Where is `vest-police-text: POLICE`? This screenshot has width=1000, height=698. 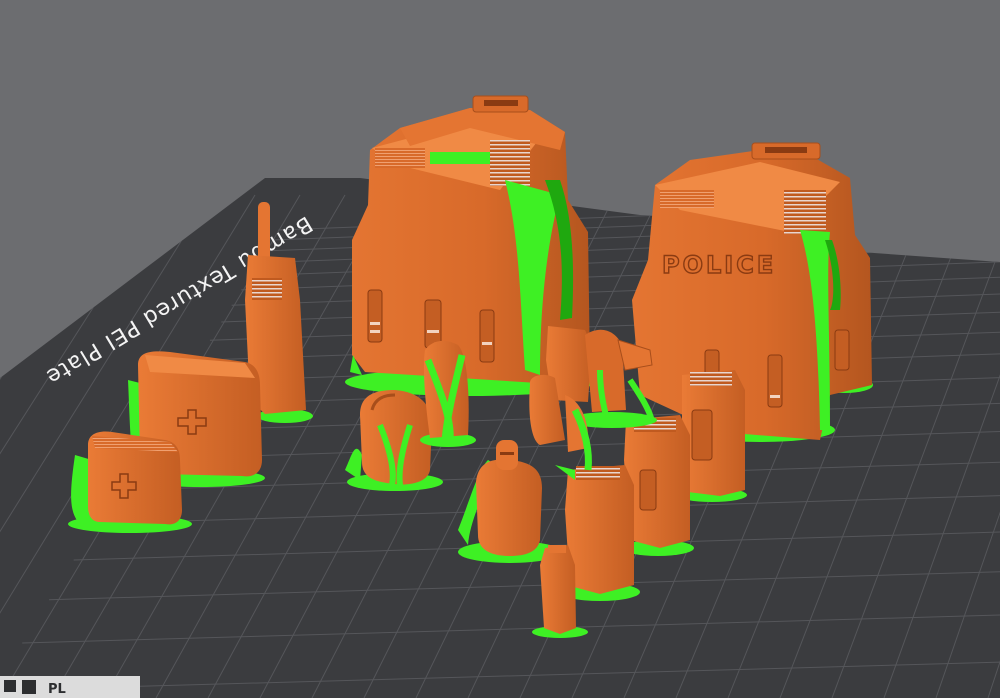 vest-police-text: POLICE is located at coordinates (719, 265).